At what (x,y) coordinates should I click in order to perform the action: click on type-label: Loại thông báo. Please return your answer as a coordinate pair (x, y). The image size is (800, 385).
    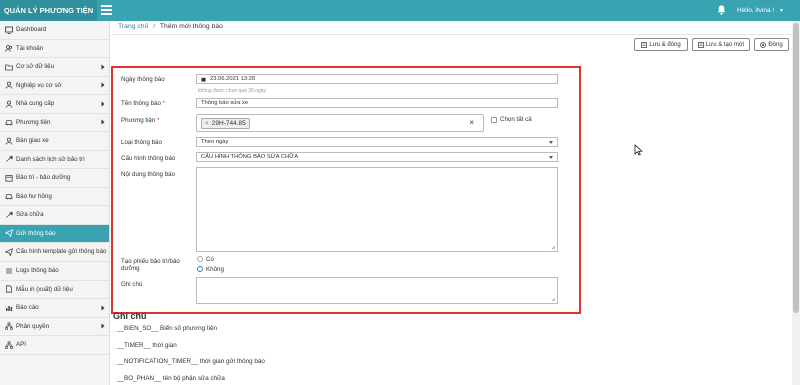
    Looking at the image, I should click on (141, 142).